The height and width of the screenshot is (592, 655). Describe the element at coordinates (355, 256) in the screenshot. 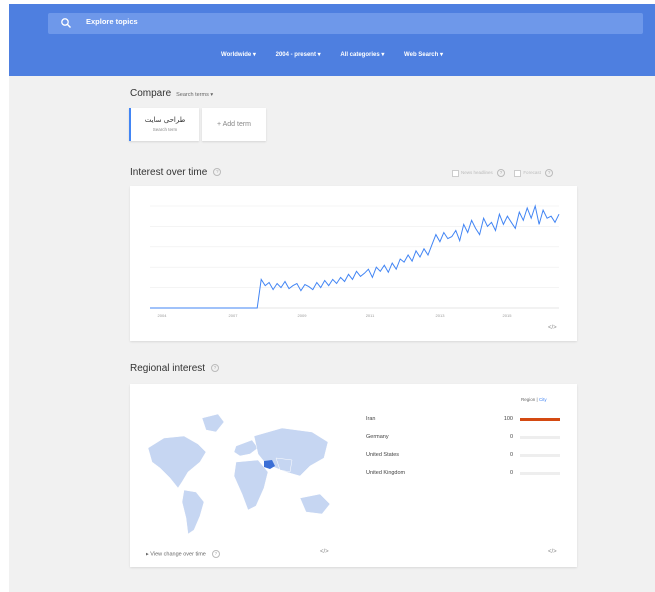

I see `series-line` at that location.